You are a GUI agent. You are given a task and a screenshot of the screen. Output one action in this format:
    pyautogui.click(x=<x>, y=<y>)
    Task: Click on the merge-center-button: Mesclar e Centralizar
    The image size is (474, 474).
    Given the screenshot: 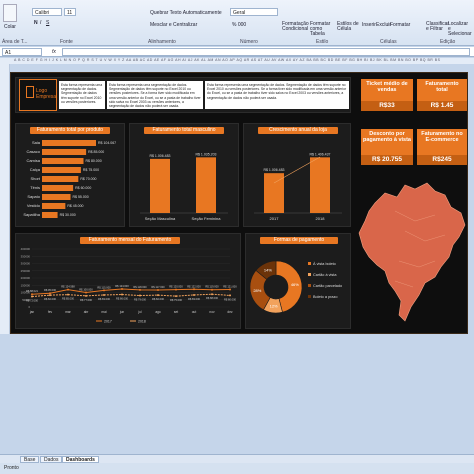 What is the action you would take?
    pyautogui.click(x=173, y=25)
    